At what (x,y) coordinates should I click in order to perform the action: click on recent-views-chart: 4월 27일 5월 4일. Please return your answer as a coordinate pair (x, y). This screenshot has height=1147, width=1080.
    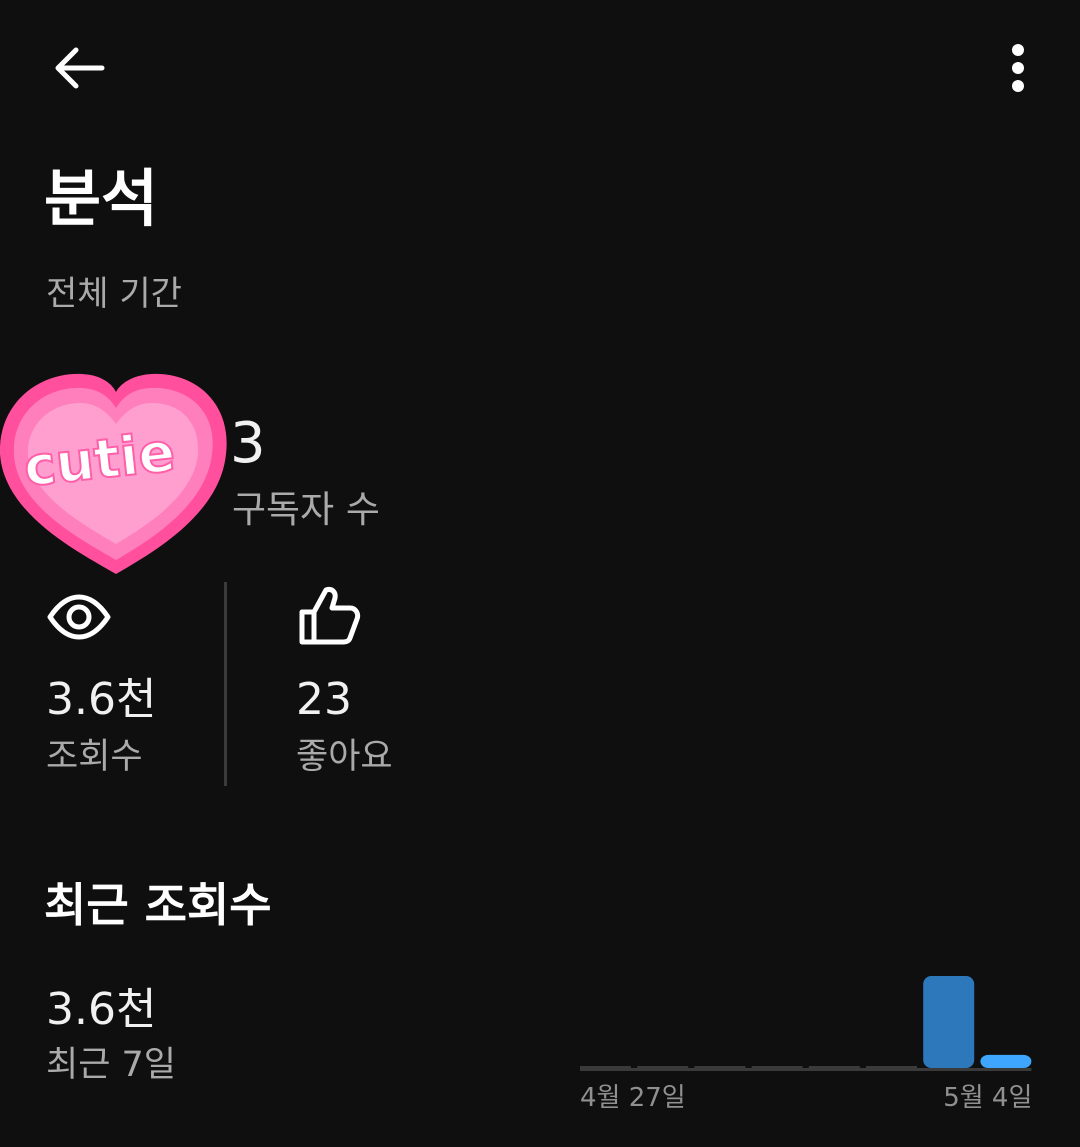
    Looking at the image, I should click on (810, 1040).